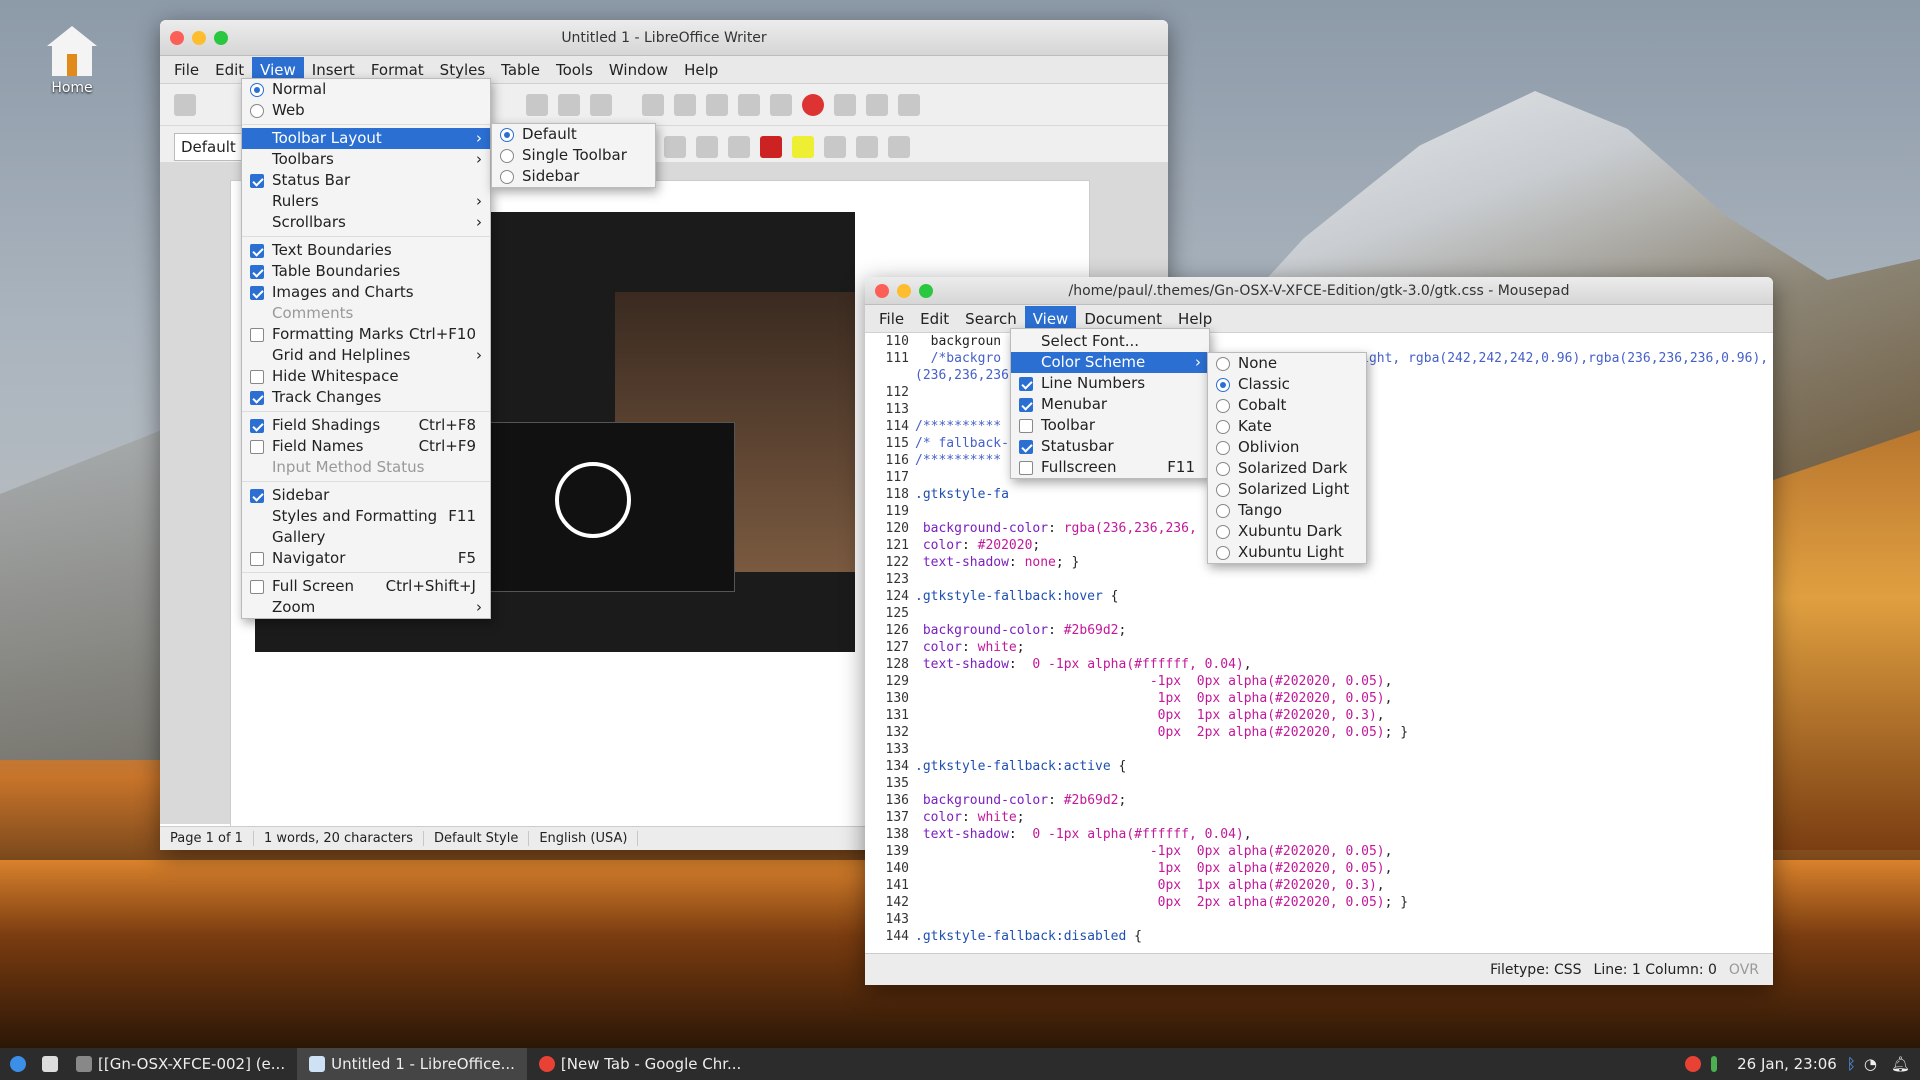 The width and height of the screenshot is (1920, 1080). Describe the element at coordinates (366, 586) in the screenshot. I see `menu-item-full-screen: Full Screen Ctrl+Shift+J` at that location.